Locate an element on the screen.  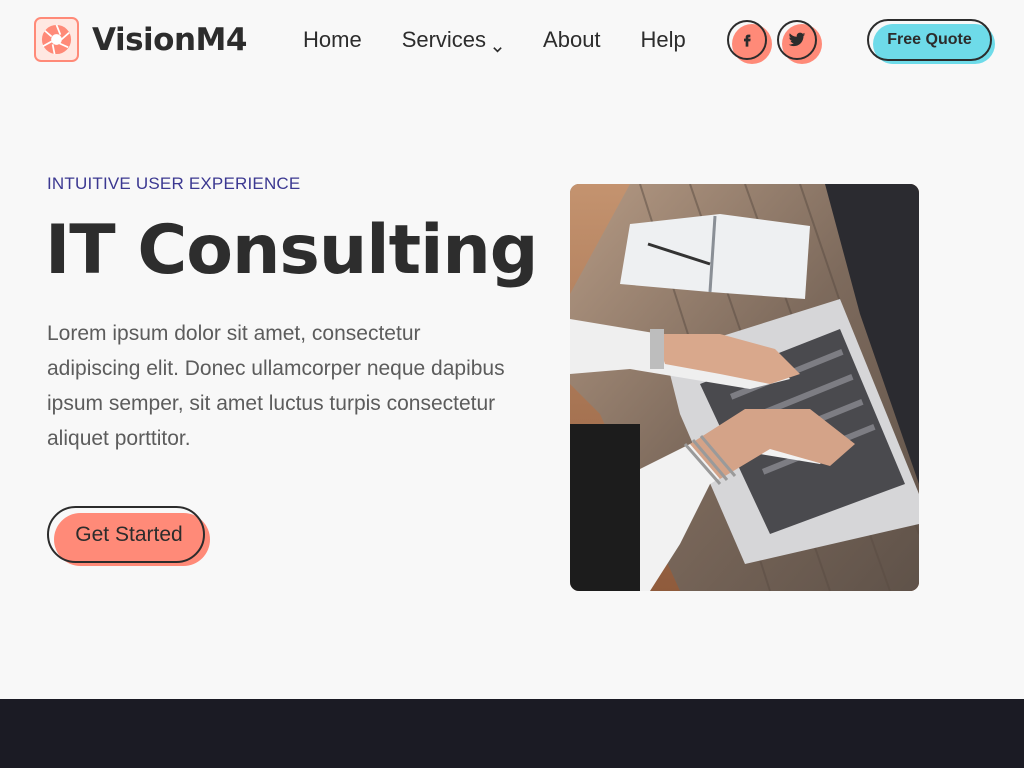
hero-title: IT Consulting is located at coordinates (291, 250).